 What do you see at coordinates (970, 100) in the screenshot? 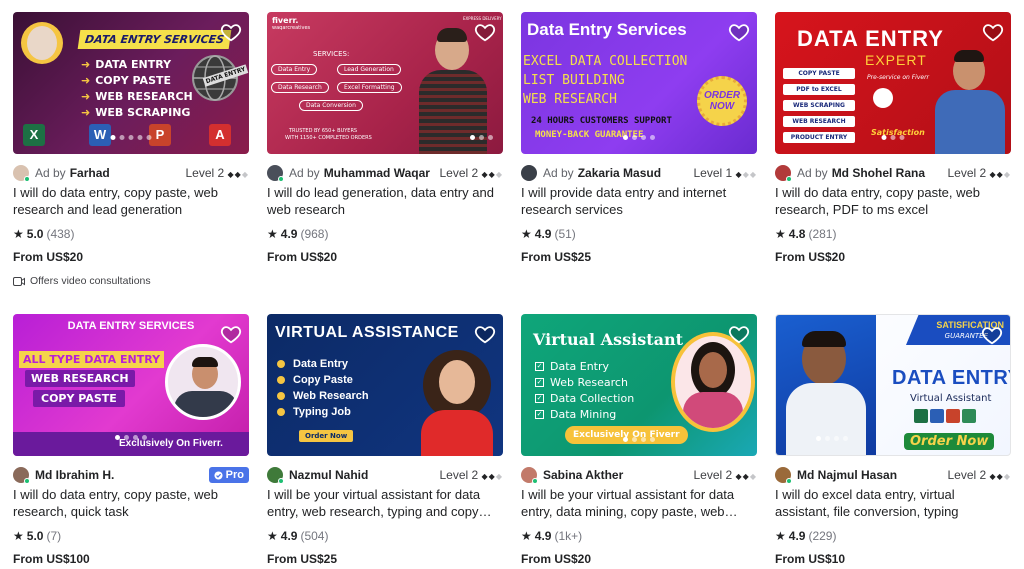
I see `seller-photo` at bounding box center [970, 100].